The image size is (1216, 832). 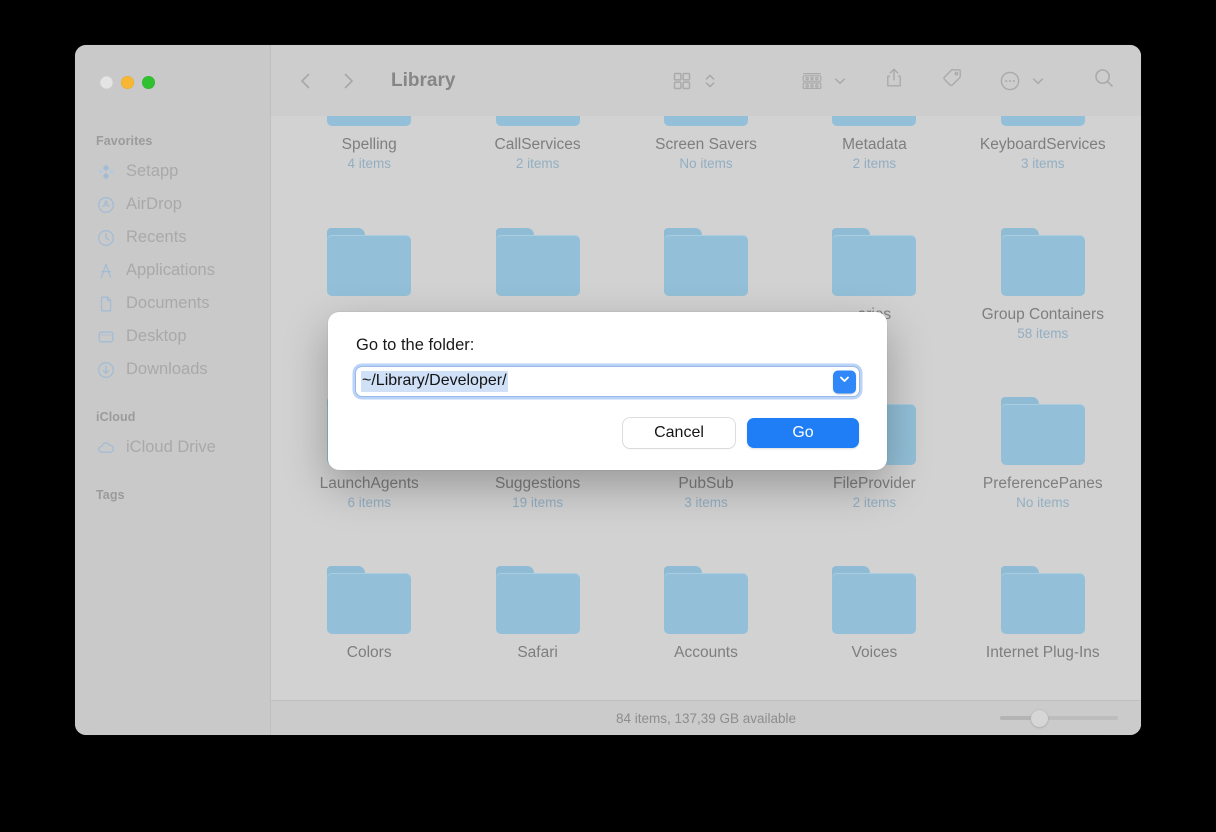 I want to click on file-name: Internet Plug-Ins, so click(x=1042, y=652).